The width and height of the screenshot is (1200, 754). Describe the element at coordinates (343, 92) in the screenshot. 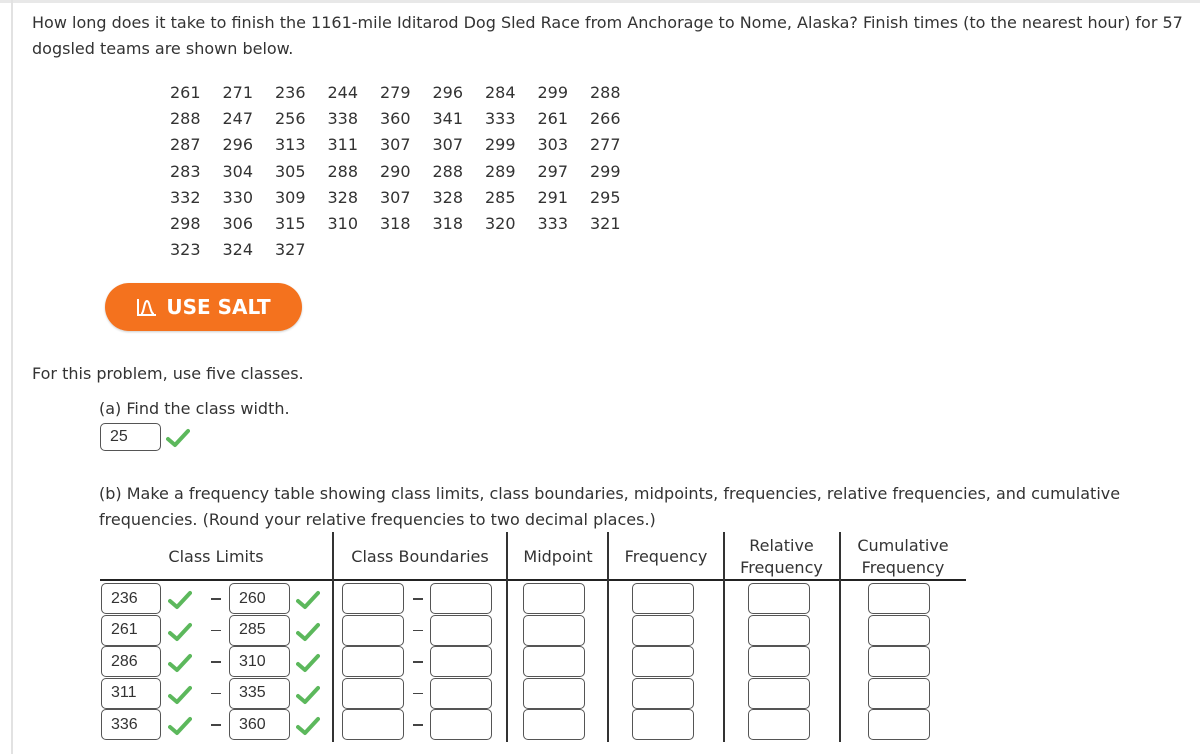

I see `finish-time-value: 244` at that location.